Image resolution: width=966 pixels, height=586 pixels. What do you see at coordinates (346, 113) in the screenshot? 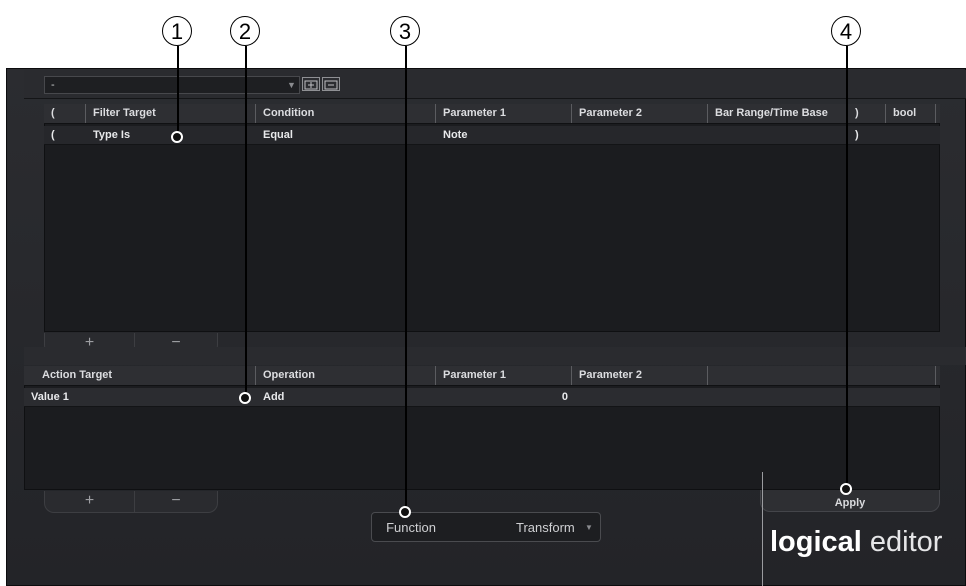
I see `col-condition: Condition` at bounding box center [346, 113].